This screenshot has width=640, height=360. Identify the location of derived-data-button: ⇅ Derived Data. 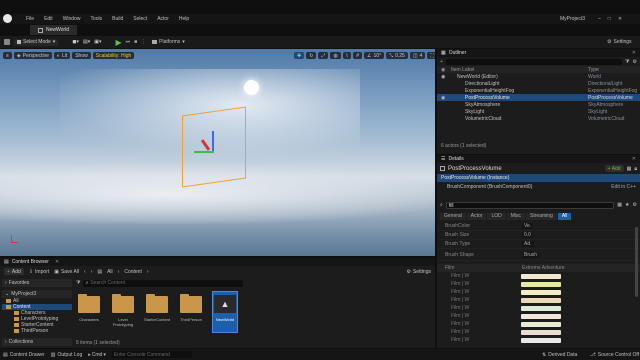
(559, 355).